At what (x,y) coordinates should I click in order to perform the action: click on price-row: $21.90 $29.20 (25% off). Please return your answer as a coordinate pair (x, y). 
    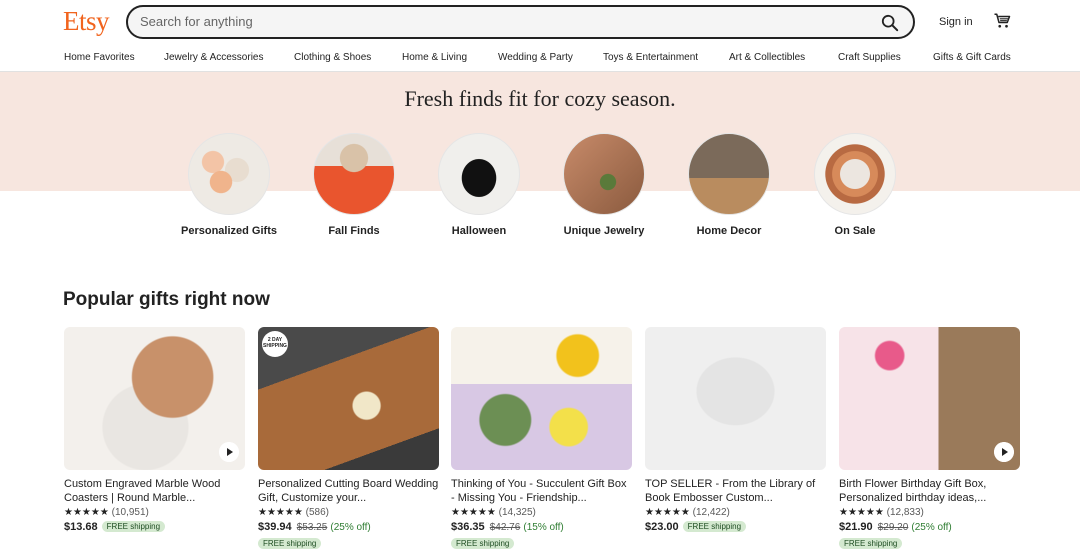
    Looking at the image, I should click on (929, 527).